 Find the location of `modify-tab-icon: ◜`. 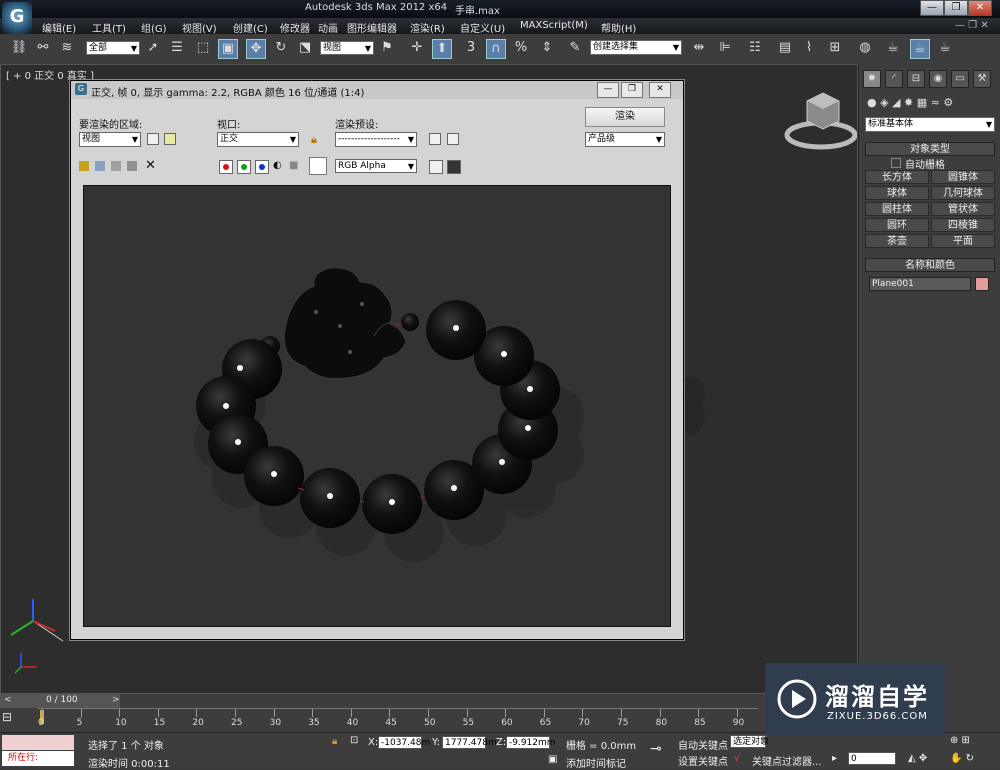

modify-tab-icon: ◜ is located at coordinates (894, 79).